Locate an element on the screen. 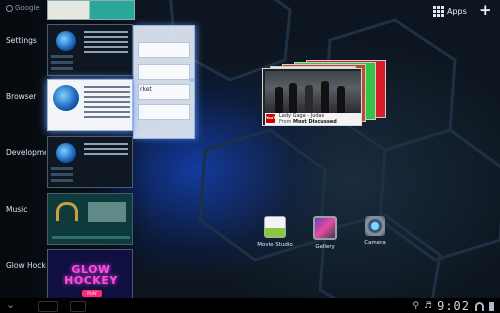 The image size is (500, 313). chevron-down-icon: ⌄ is located at coordinates (10, 305).